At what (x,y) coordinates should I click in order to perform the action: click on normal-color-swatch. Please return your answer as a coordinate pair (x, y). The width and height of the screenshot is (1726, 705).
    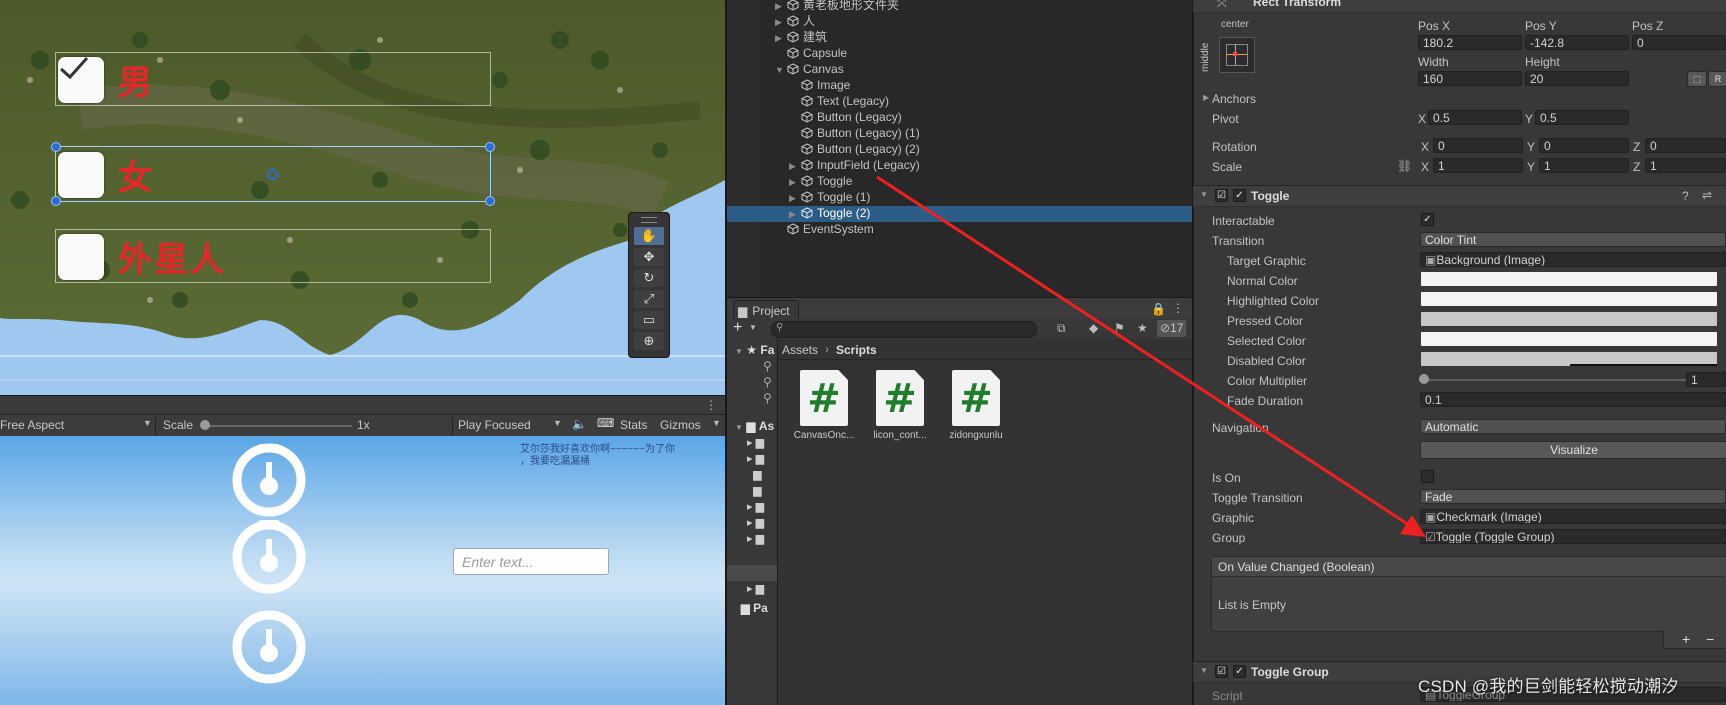
    Looking at the image, I should click on (1569, 279).